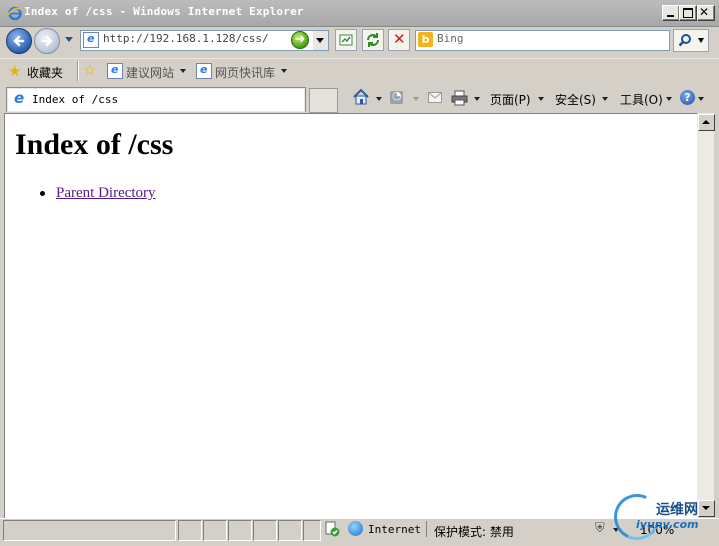 This screenshot has width=719, height=546. What do you see at coordinates (575, 99) in the screenshot?
I see `safety-menu: 安全(S)` at bounding box center [575, 99].